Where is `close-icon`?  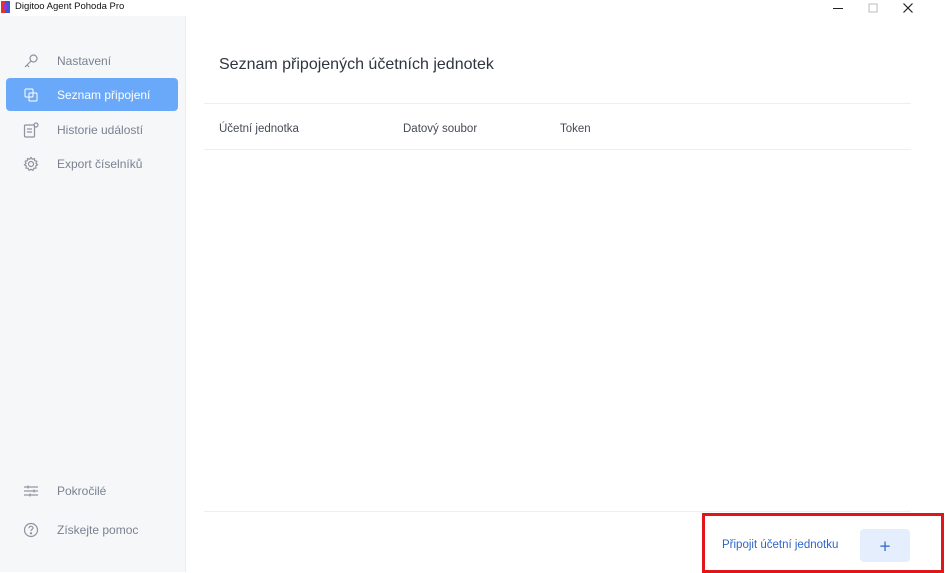
close-icon is located at coordinates (908, 8).